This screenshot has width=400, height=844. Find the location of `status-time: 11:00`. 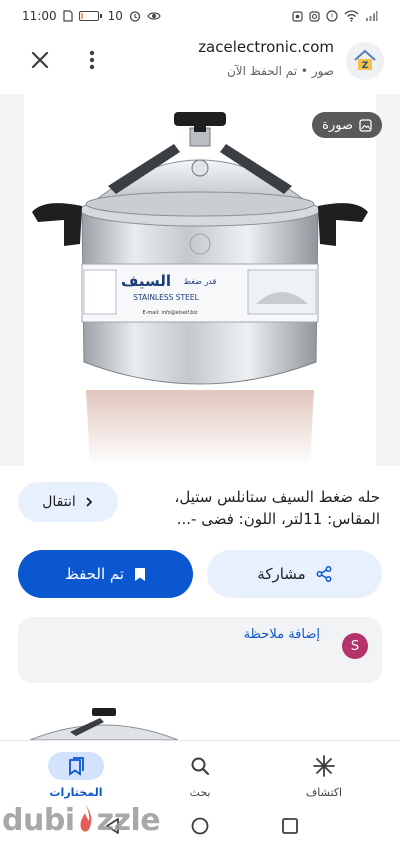

status-time: 11:00 is located at coordinates (39, 16).